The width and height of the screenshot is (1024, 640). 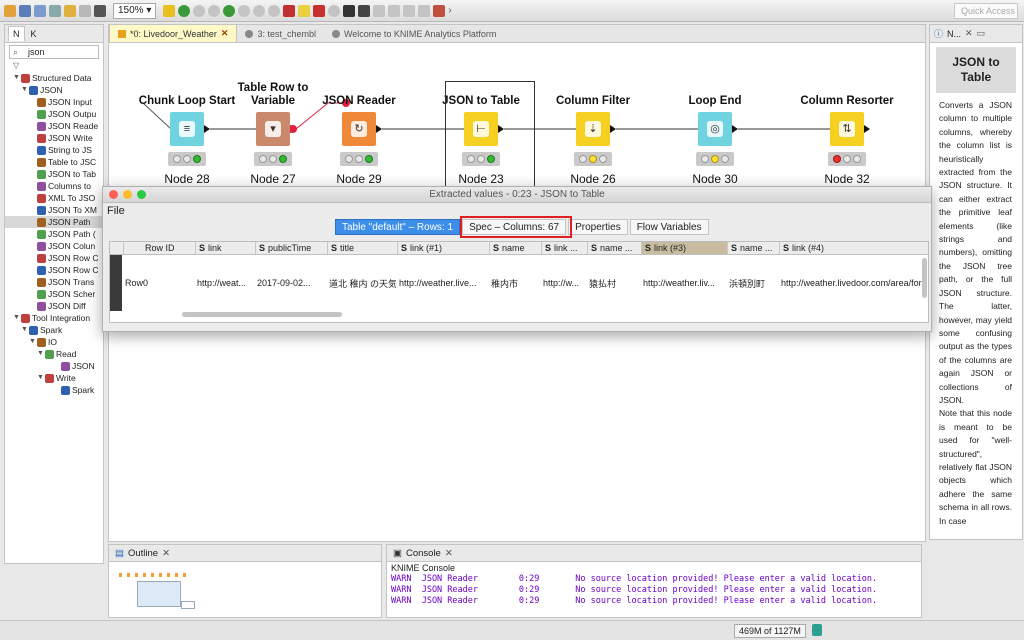 I want to click on tree-item: Table to JSC, so click(x=54, y=162).